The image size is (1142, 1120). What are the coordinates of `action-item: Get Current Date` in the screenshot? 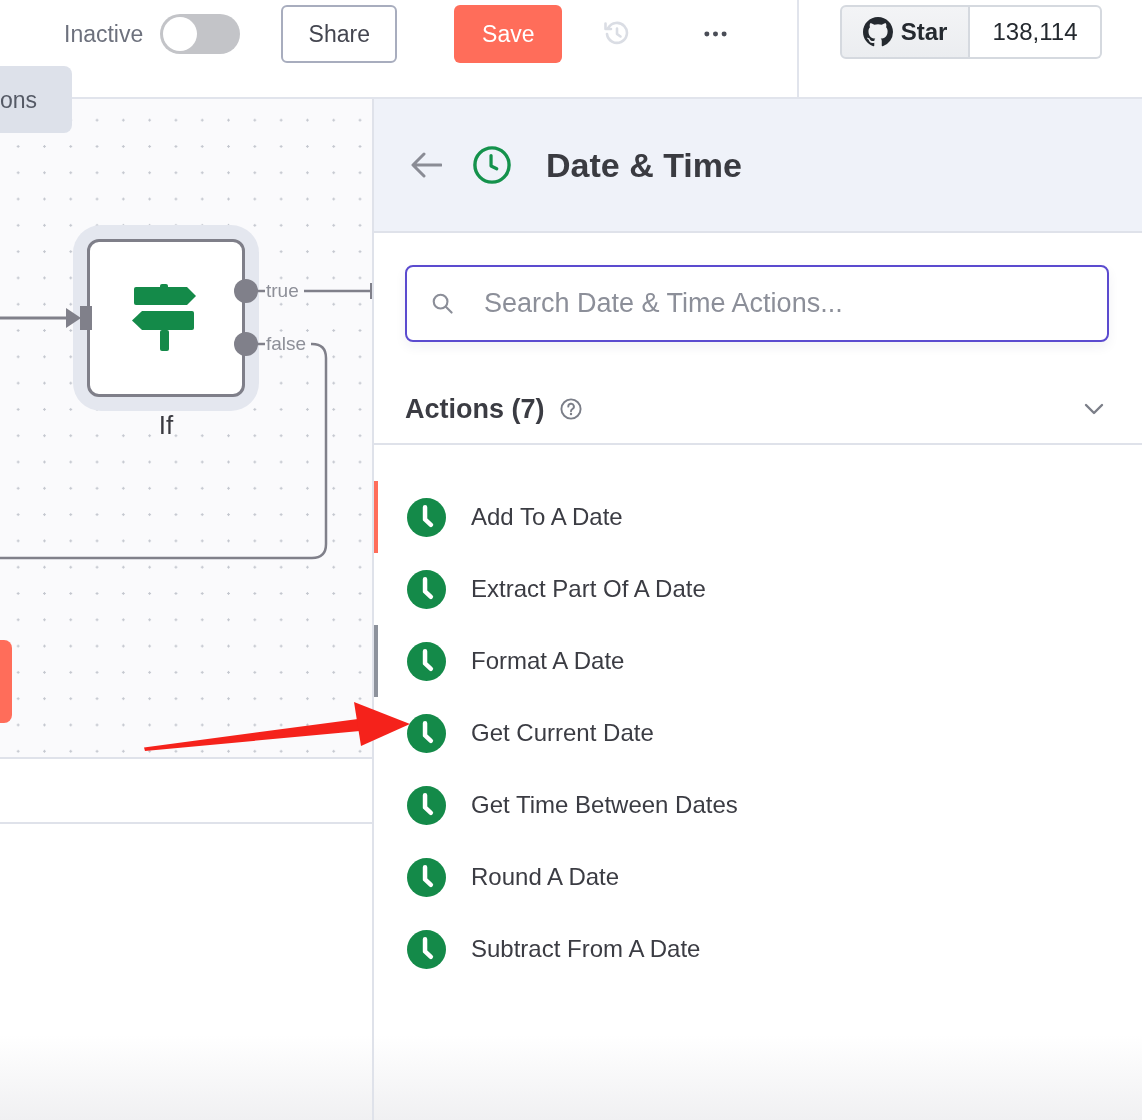 It's located at (758, 733).